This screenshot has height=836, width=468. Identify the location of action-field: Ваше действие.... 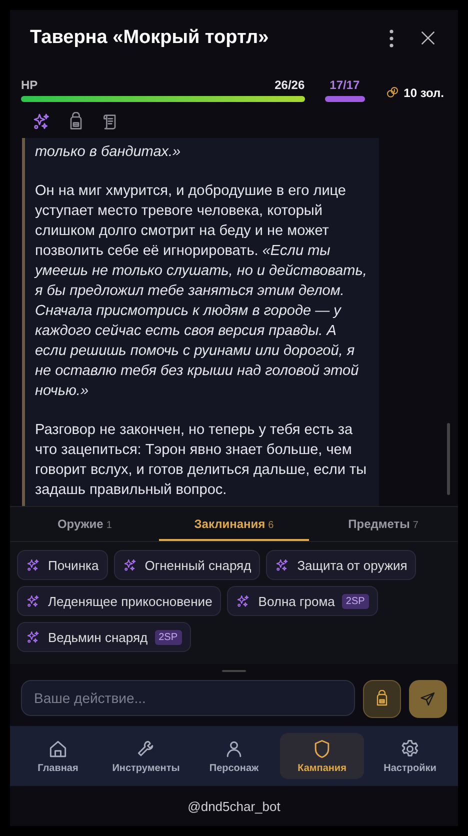
(188, 698).